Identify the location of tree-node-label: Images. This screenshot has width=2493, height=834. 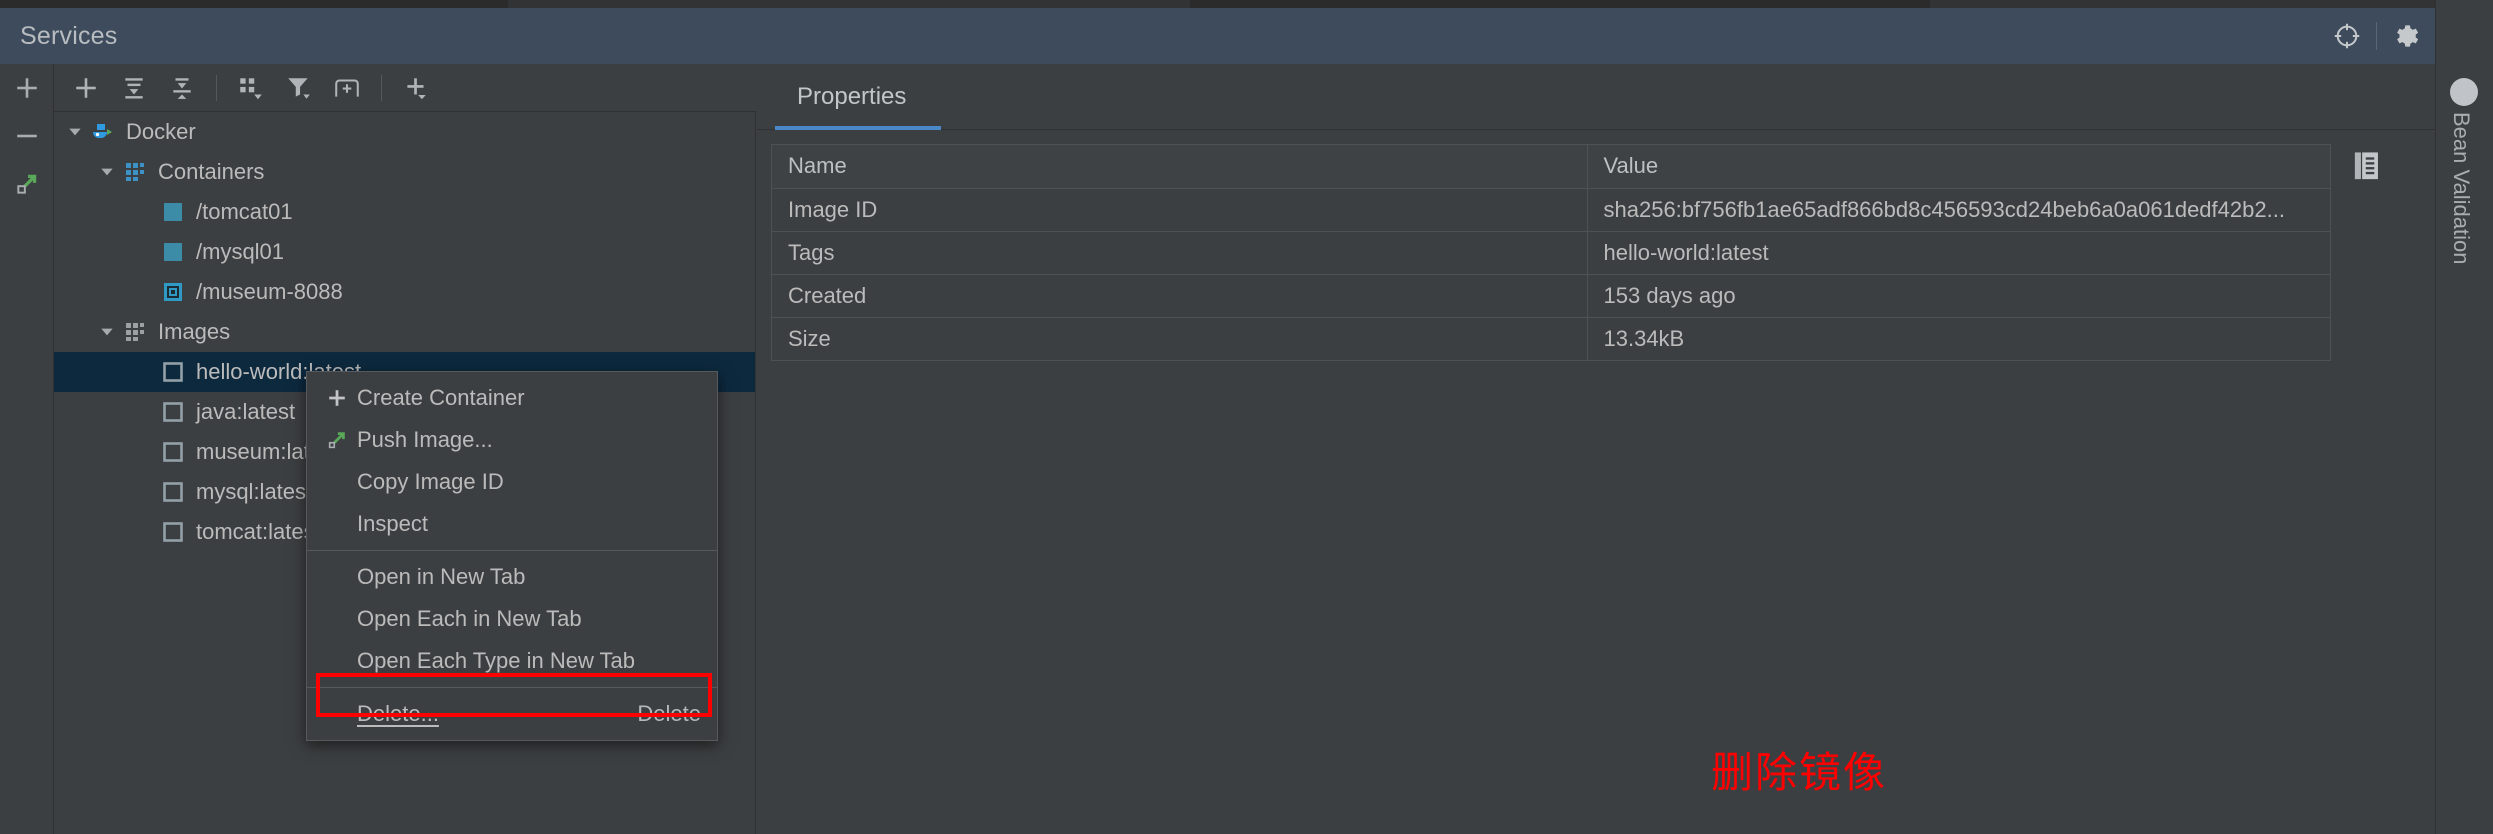
(194, 331).